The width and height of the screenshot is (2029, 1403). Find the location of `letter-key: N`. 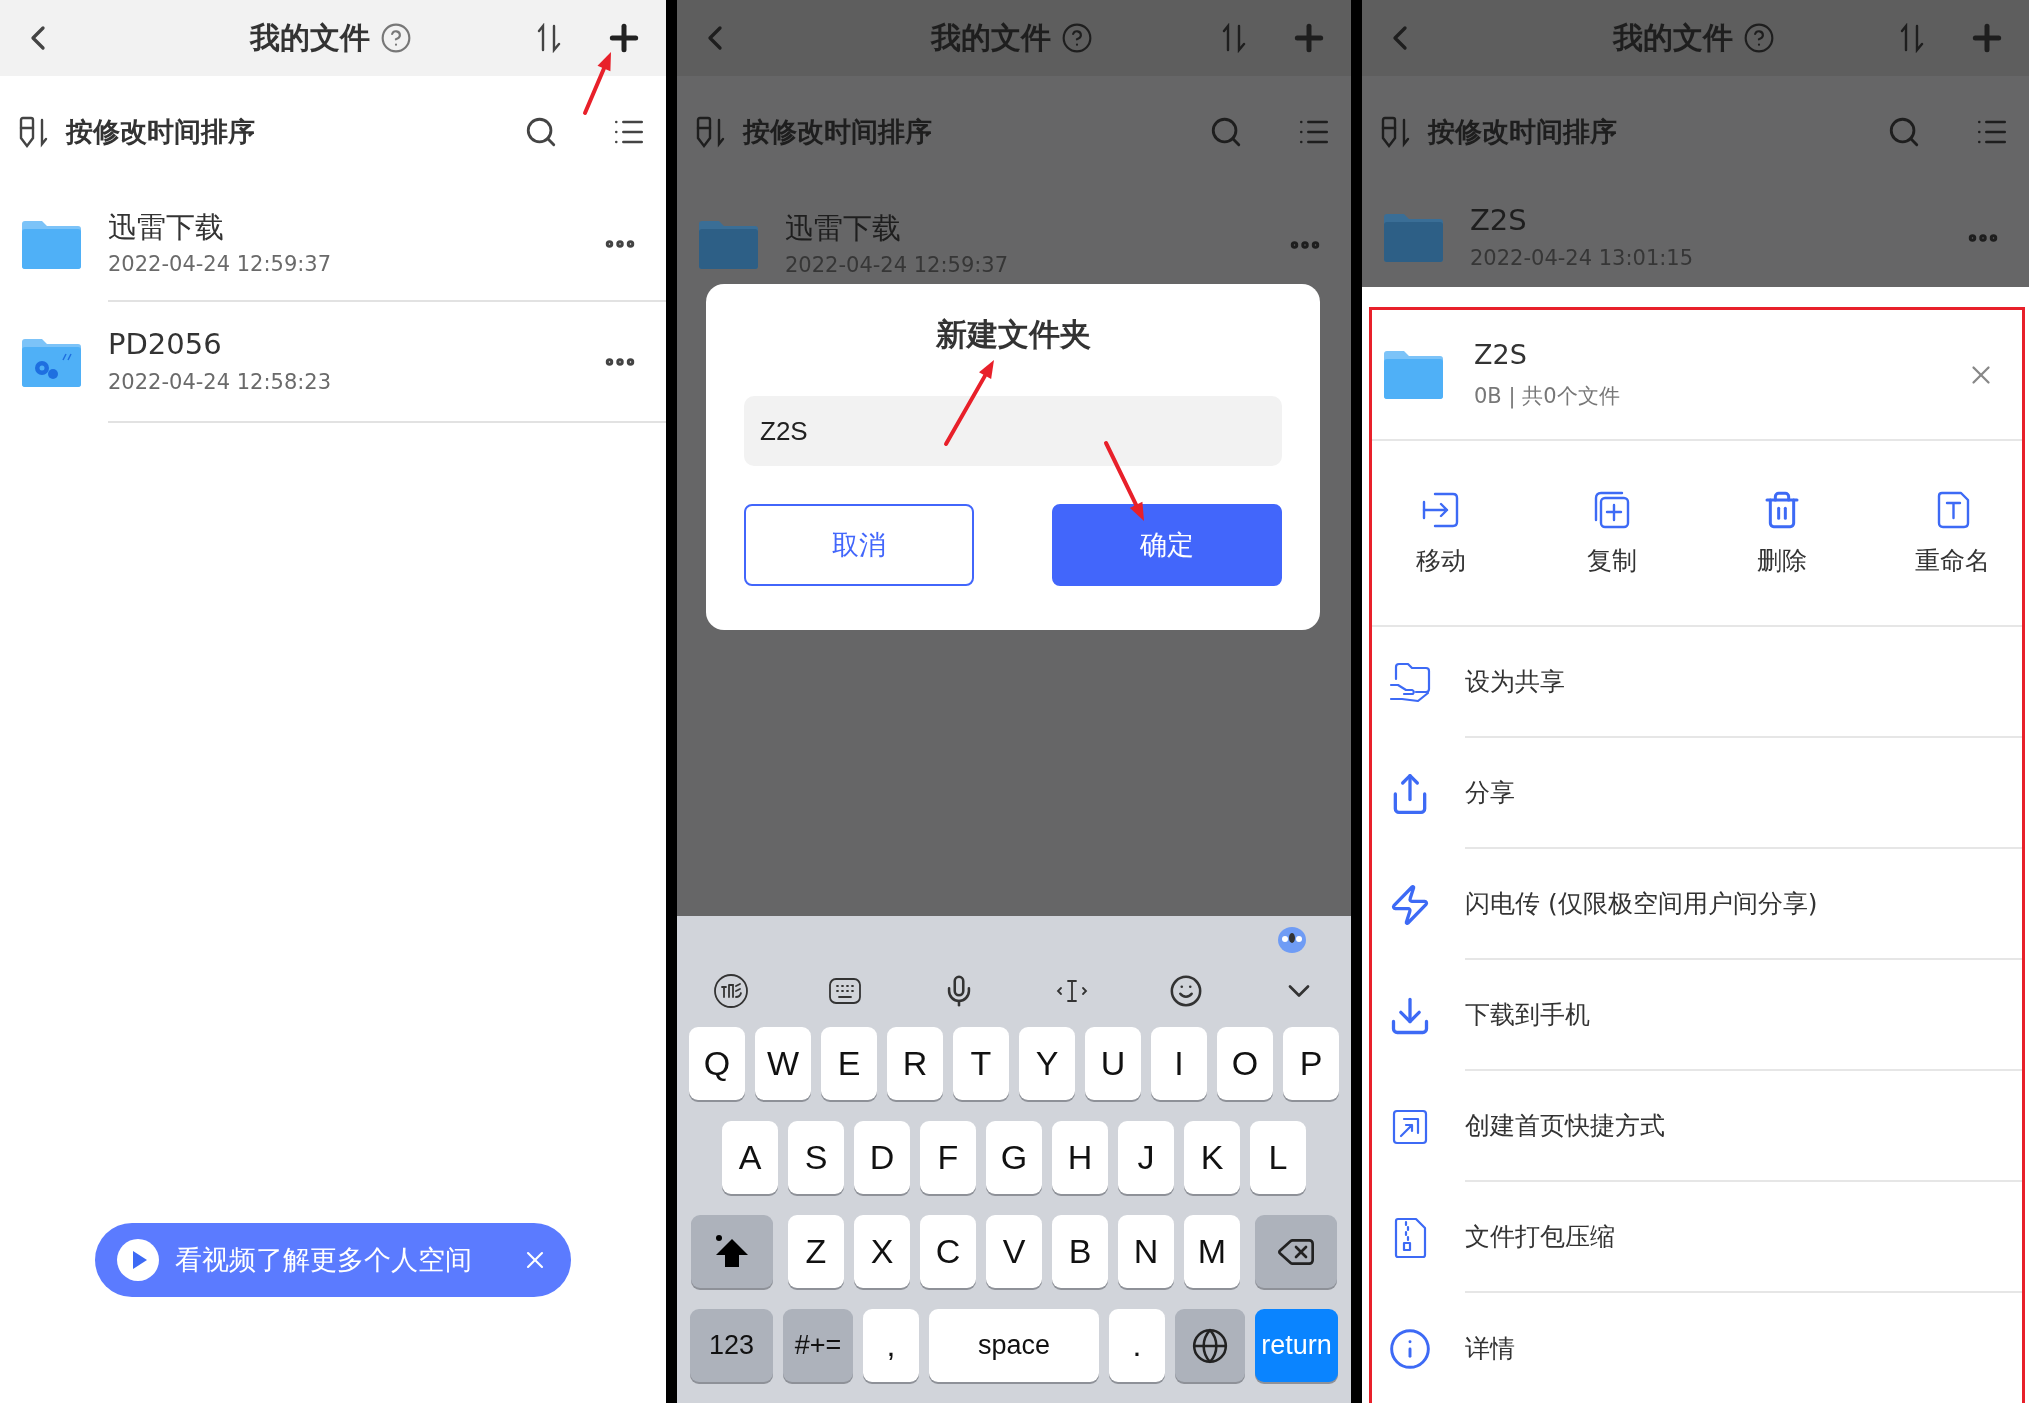

letter-key: N is located at coordinates (1146, 1251).